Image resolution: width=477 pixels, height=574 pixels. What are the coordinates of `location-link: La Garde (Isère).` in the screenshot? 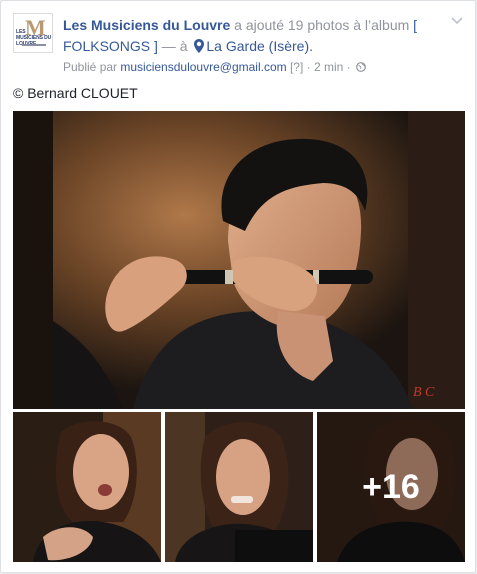 It's located at (259, 46).